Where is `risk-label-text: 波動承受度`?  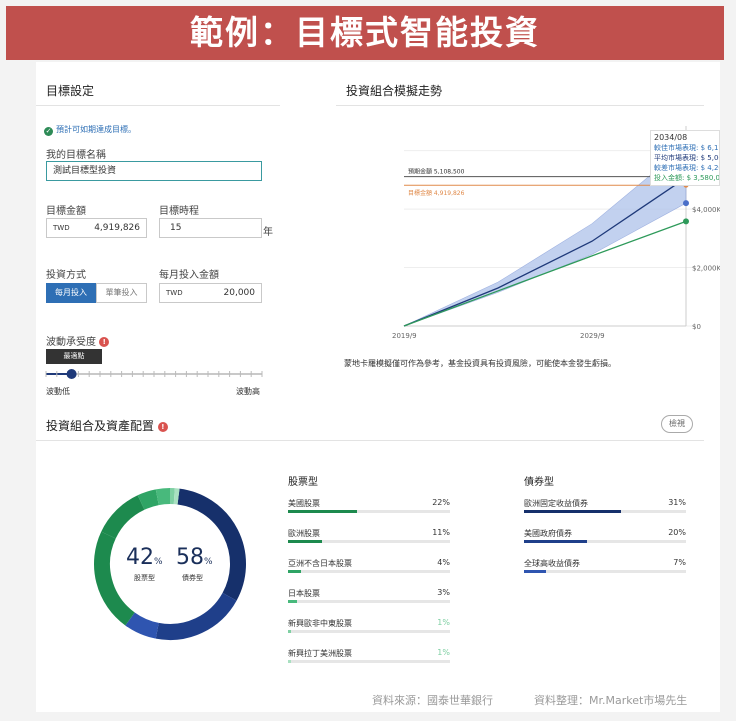
risk-label-text: 波動承受度 is located at coordinates (71, 342).